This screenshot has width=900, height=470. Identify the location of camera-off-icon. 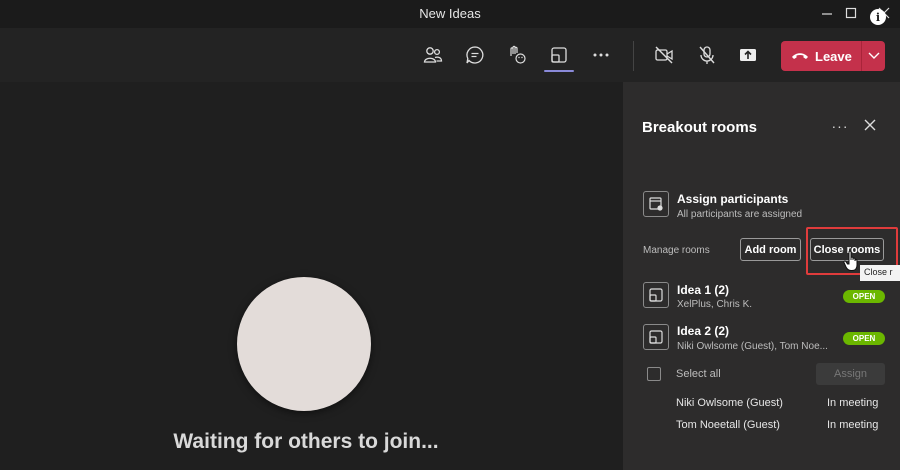
(664, 55).